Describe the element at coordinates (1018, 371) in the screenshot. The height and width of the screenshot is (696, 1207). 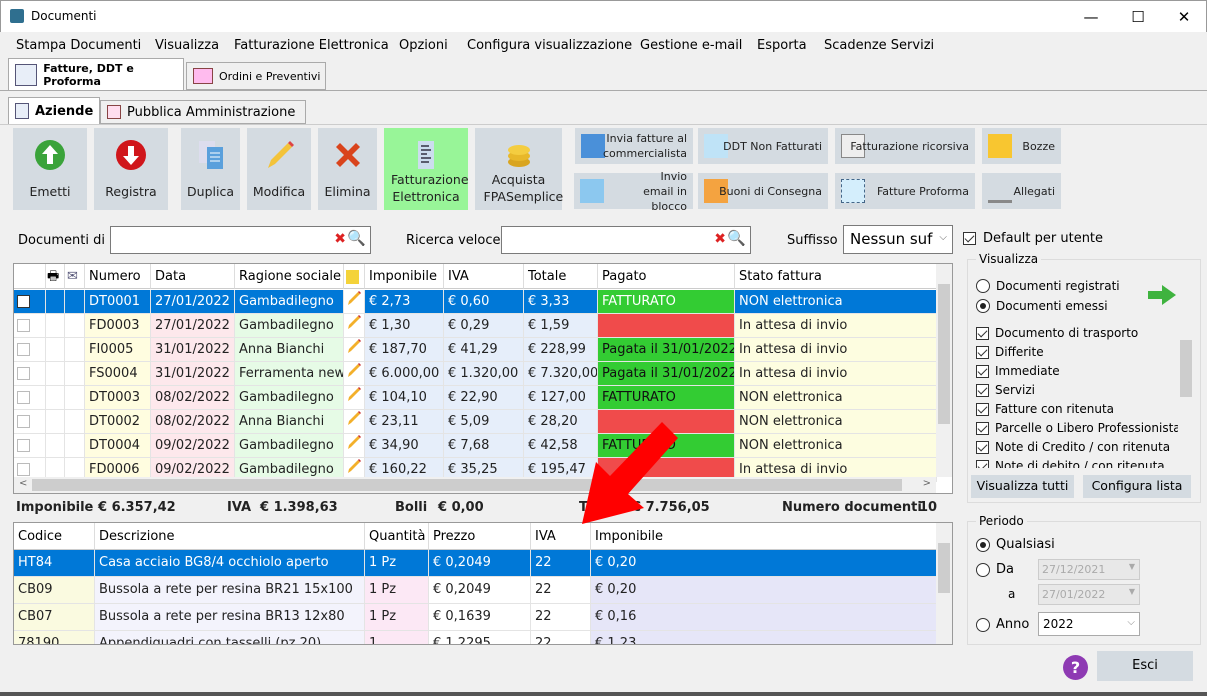
I see `checkbox-document-type: Immediate` at that location.